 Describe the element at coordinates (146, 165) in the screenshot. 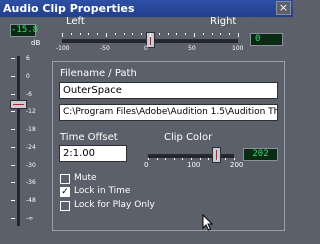

I see `clip-color-tick-label: 0` at that location.